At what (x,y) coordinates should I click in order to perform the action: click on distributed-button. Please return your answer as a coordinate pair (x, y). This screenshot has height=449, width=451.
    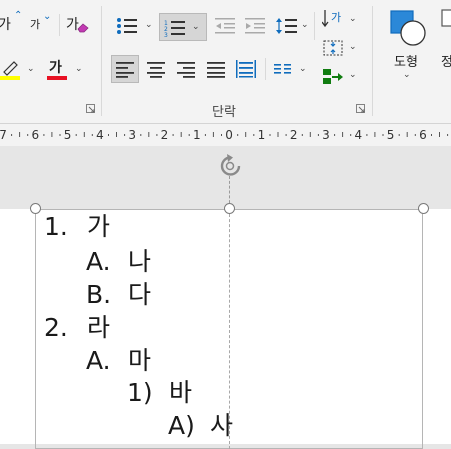
    Looking at the image, I should click on (246, 69).